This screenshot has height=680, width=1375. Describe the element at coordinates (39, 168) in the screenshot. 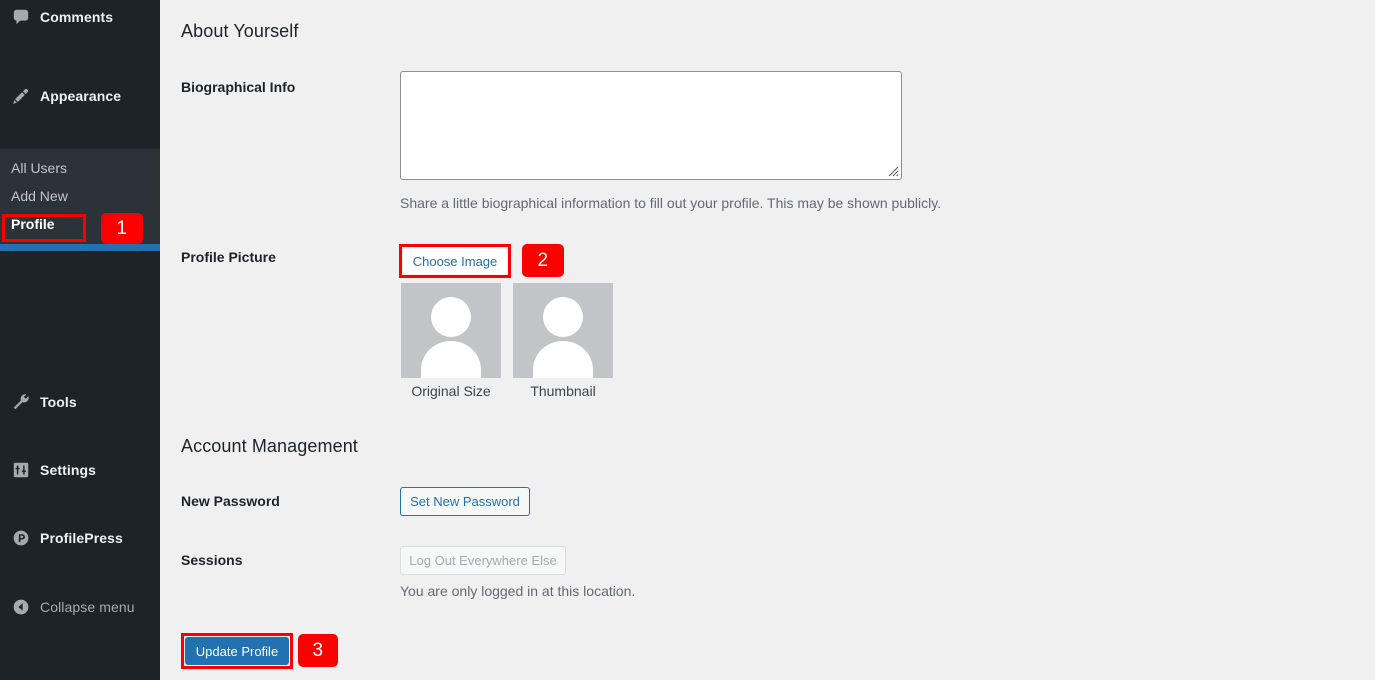

I see `submenu-item-label: All Users` at that location.